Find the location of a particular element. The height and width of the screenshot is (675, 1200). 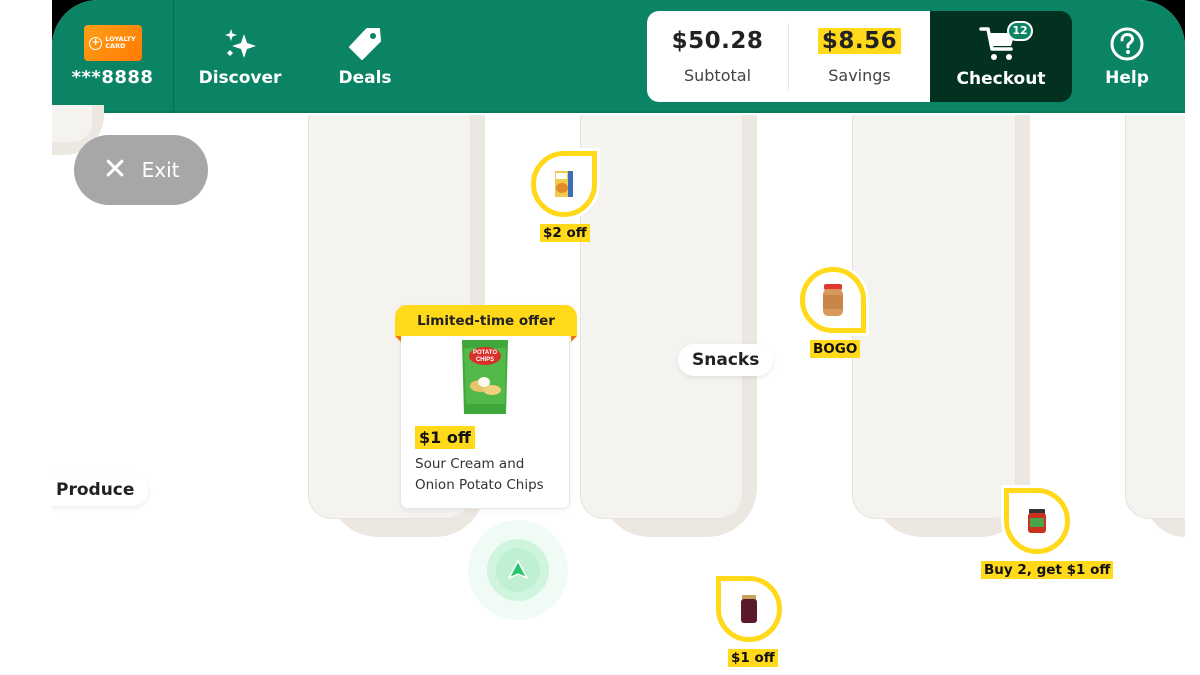

help-circle-icon is located at coordinates (1127, 43).